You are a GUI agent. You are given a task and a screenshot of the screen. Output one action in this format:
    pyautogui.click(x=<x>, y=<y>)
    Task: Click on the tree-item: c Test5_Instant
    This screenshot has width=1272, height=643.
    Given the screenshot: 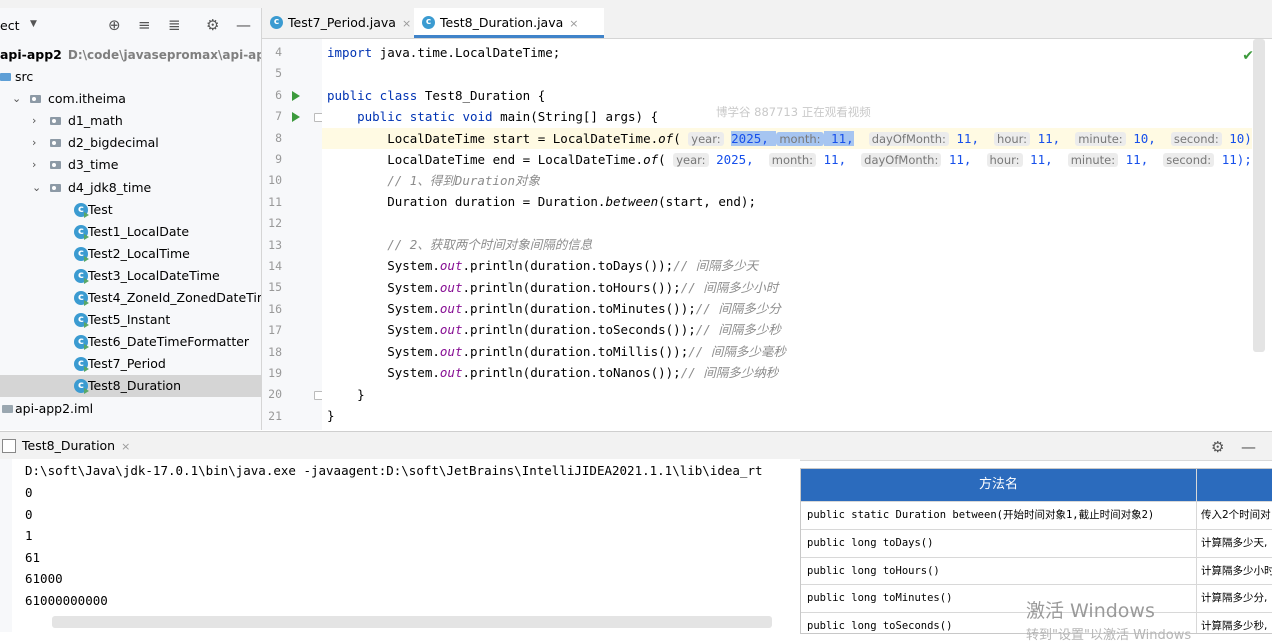 What is the action you would take?
    pyautogui.click(x=130, y=320)
    